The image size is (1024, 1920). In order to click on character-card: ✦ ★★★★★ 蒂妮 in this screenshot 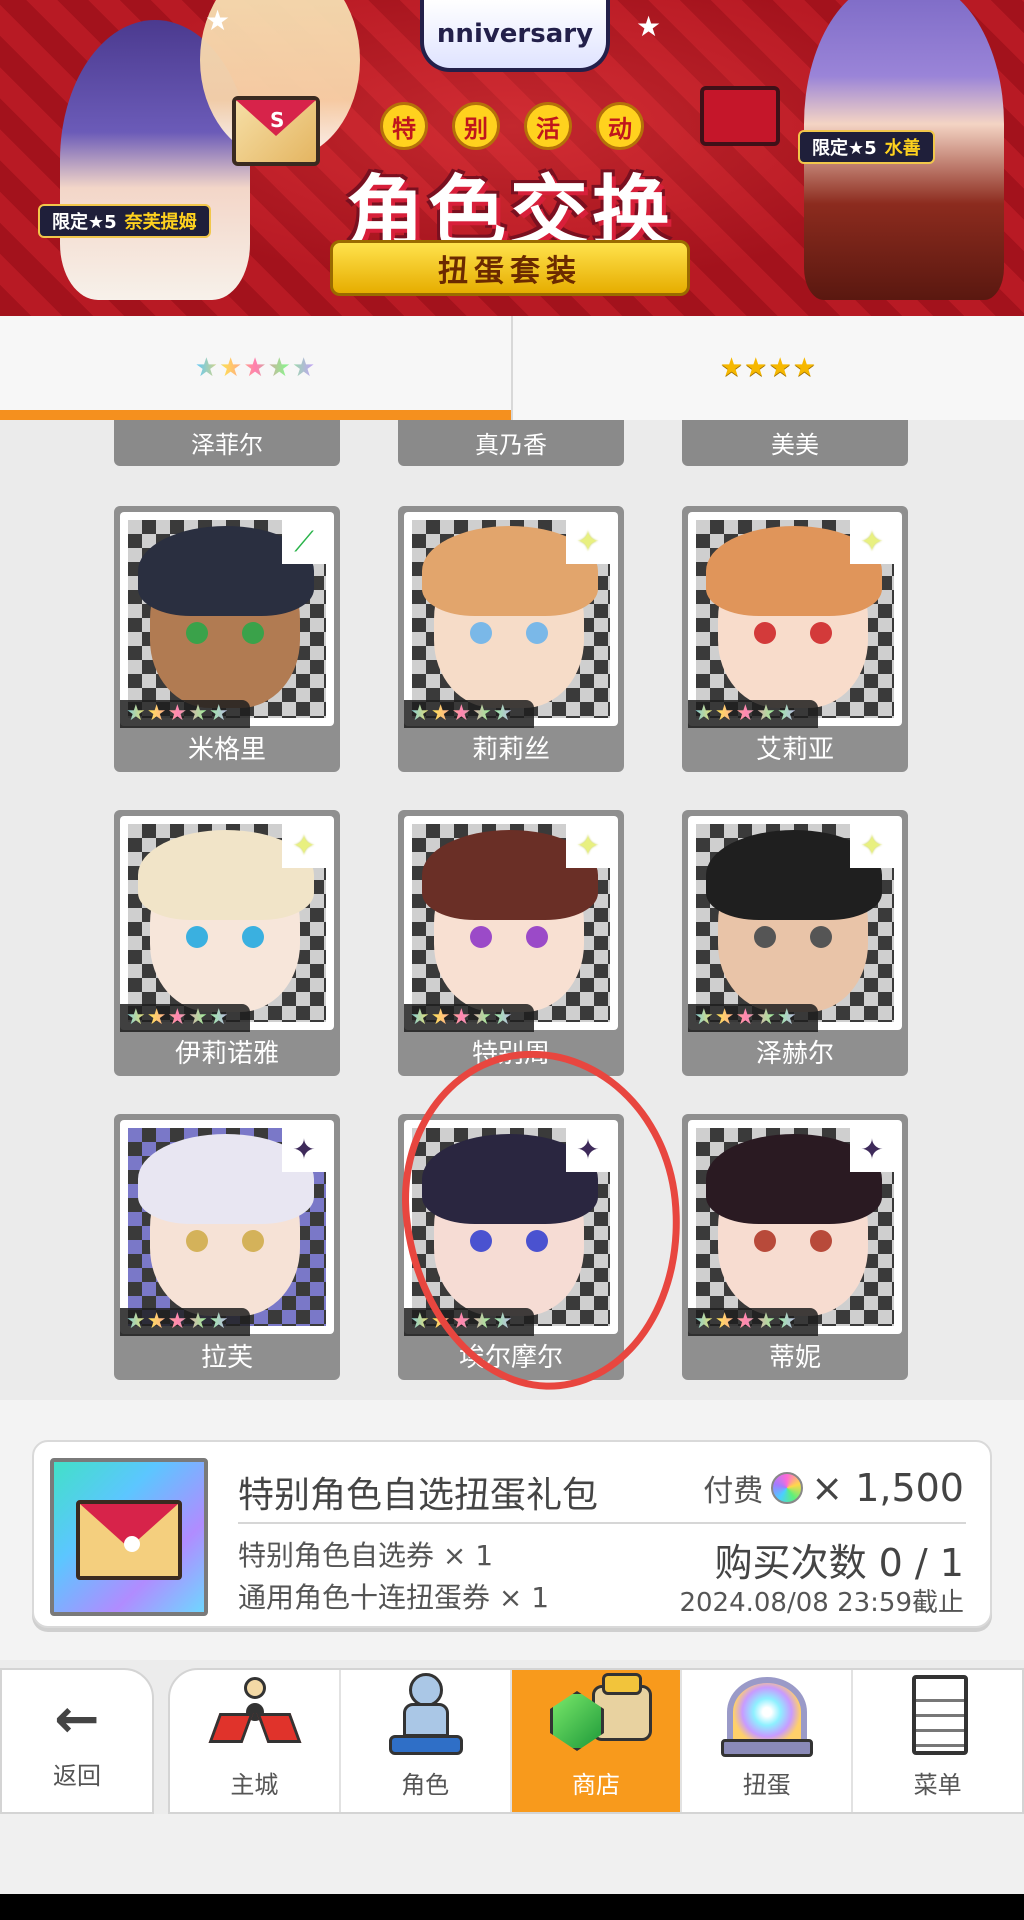, I will do `click(795, 1247)`.